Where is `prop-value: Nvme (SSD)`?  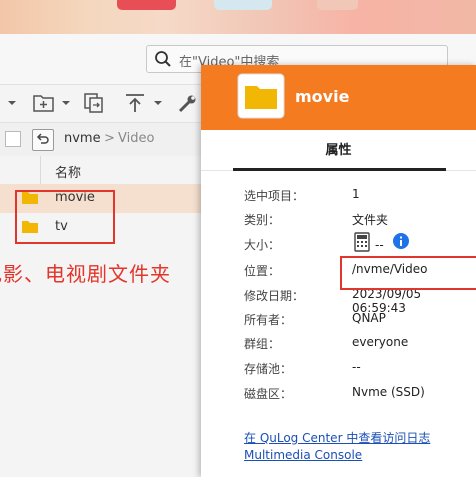 prop-value: Nvme (SSD) is located at coordinates (388, 392).